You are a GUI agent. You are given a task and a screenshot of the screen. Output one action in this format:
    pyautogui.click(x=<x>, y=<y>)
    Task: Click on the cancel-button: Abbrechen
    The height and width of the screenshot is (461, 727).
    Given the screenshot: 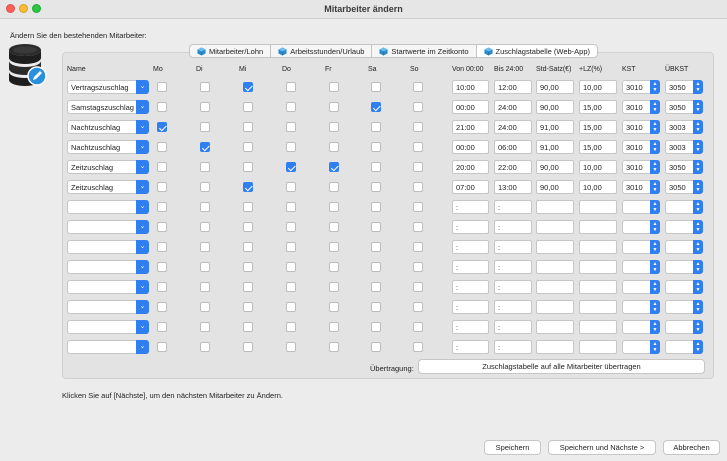 What is the action you would take?
    pyautogui.click(x=691, y=447)
    